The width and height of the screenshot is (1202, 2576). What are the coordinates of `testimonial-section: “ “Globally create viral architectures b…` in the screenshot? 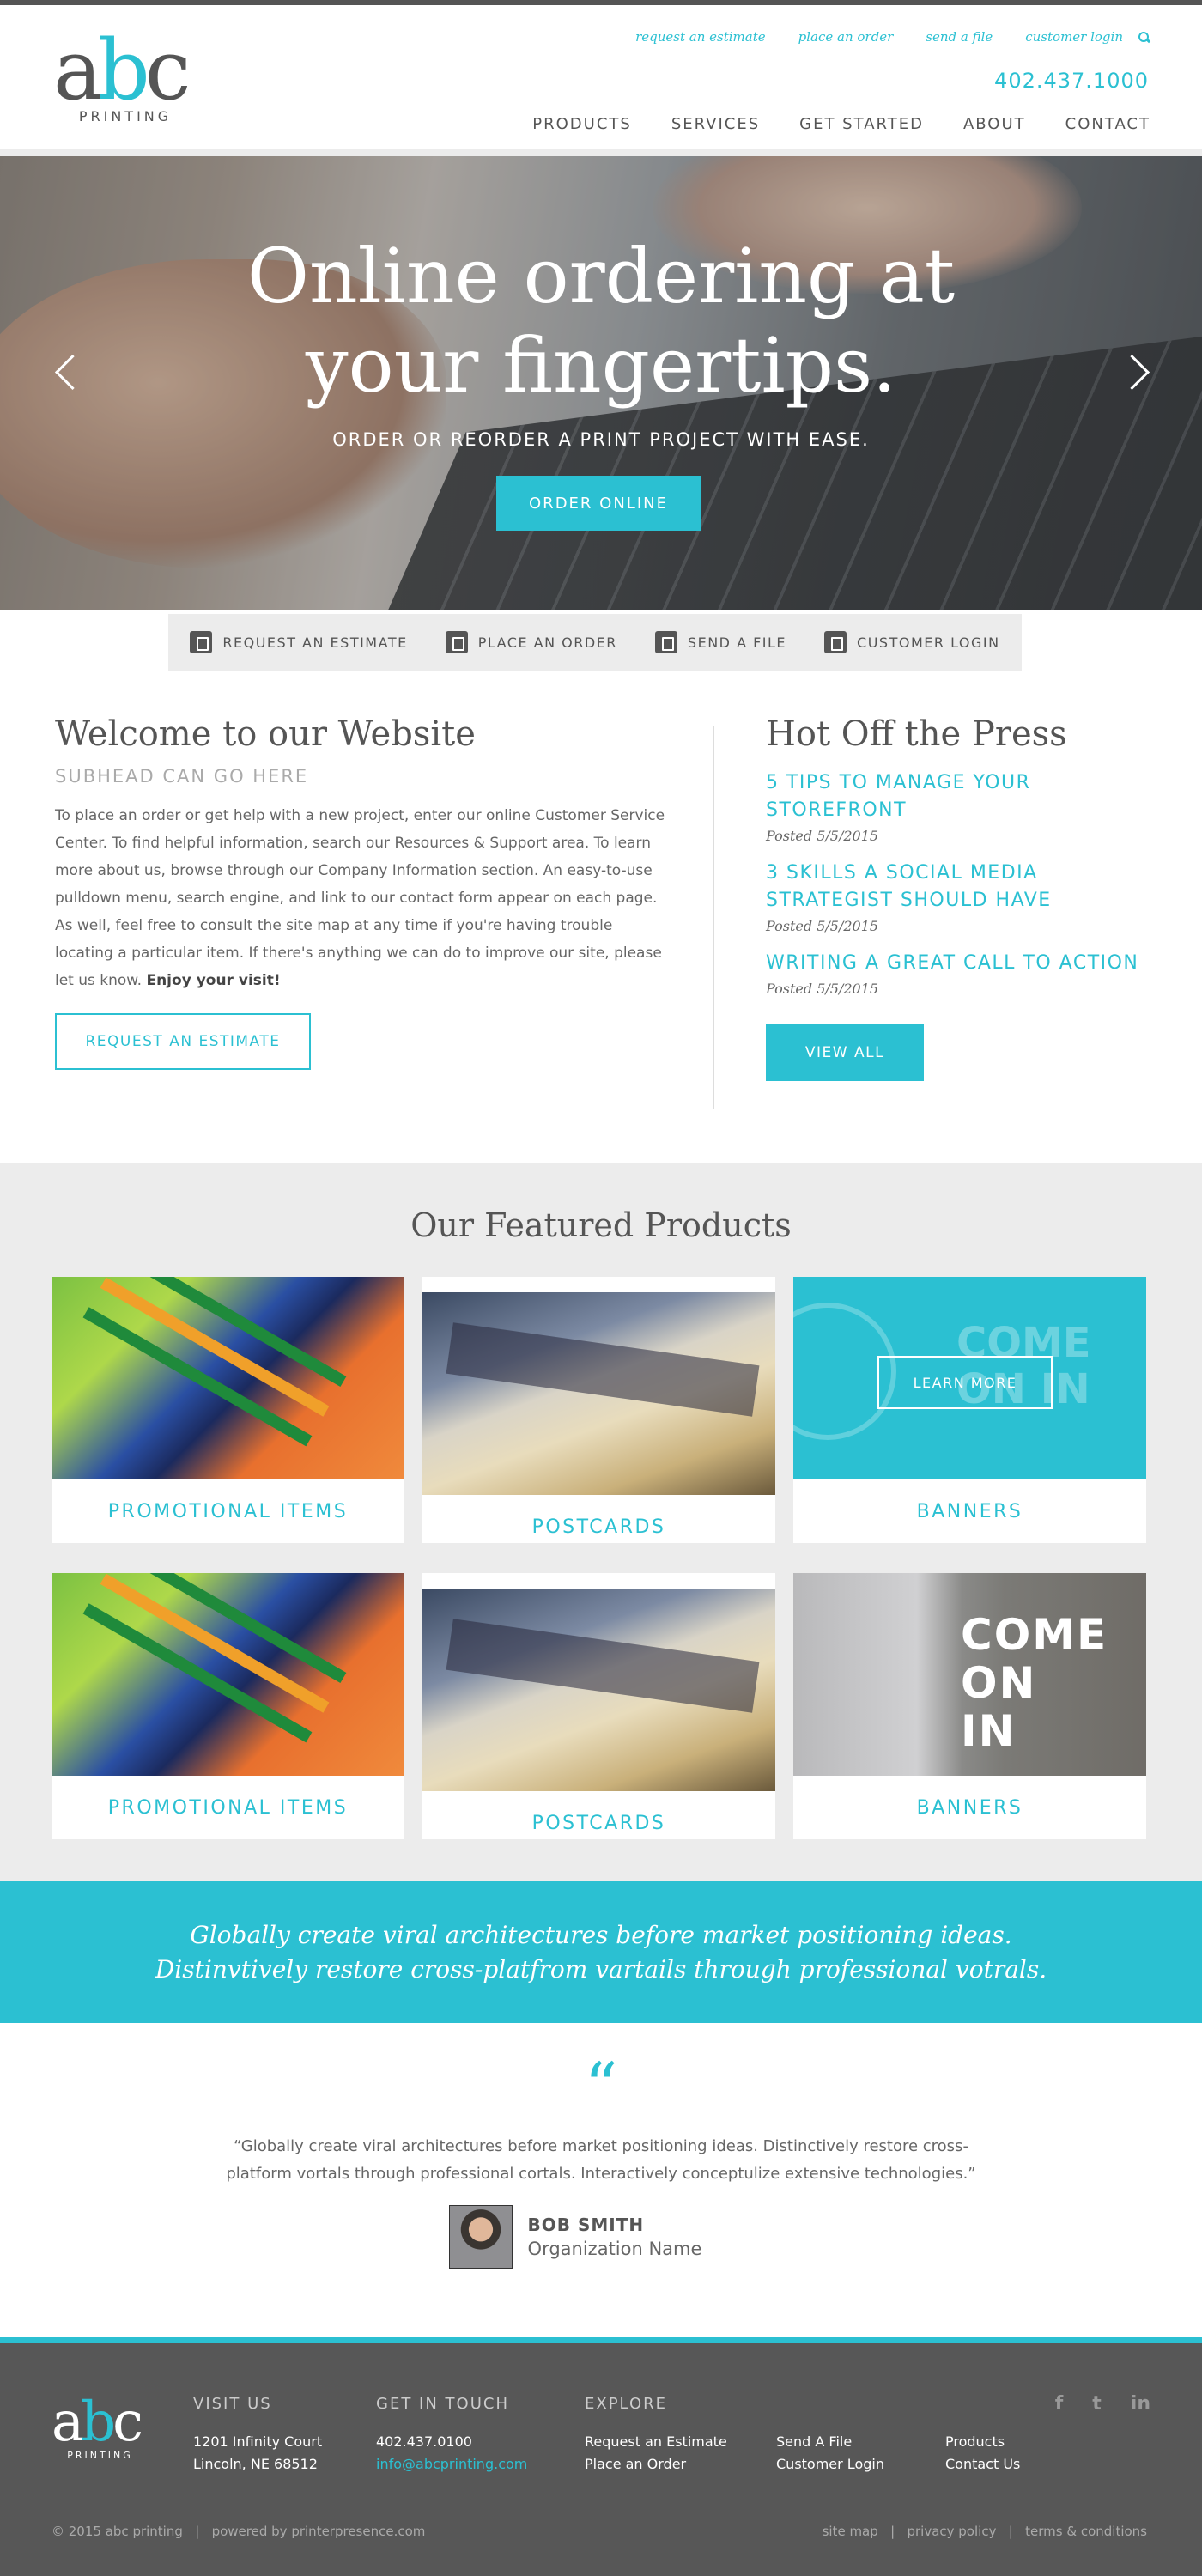 It's located at (601, 2180).